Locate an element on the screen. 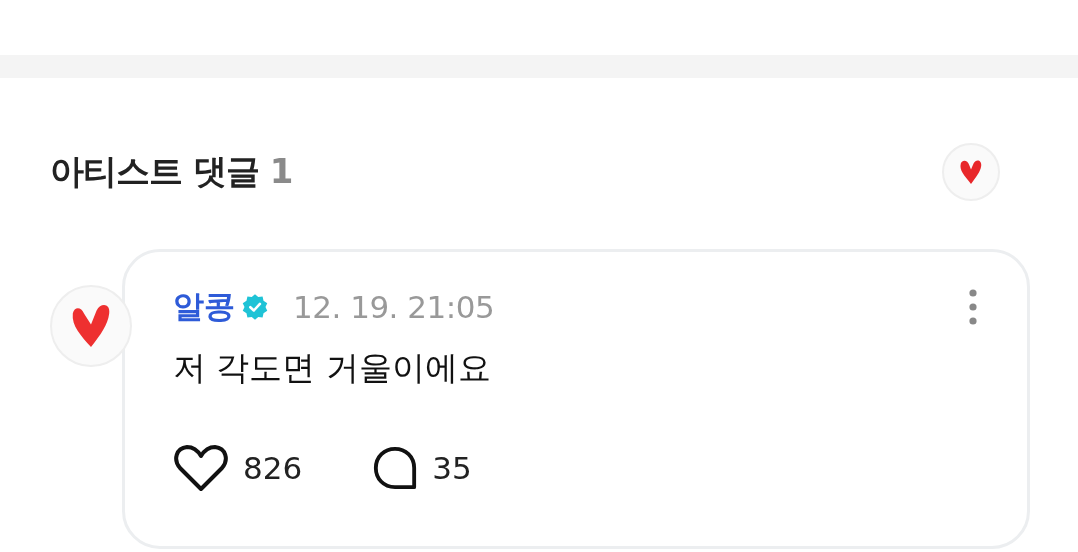 The height and width of the screenshot is (552, 1078). comment-bubble-icon is located at coordinates (395, 468).